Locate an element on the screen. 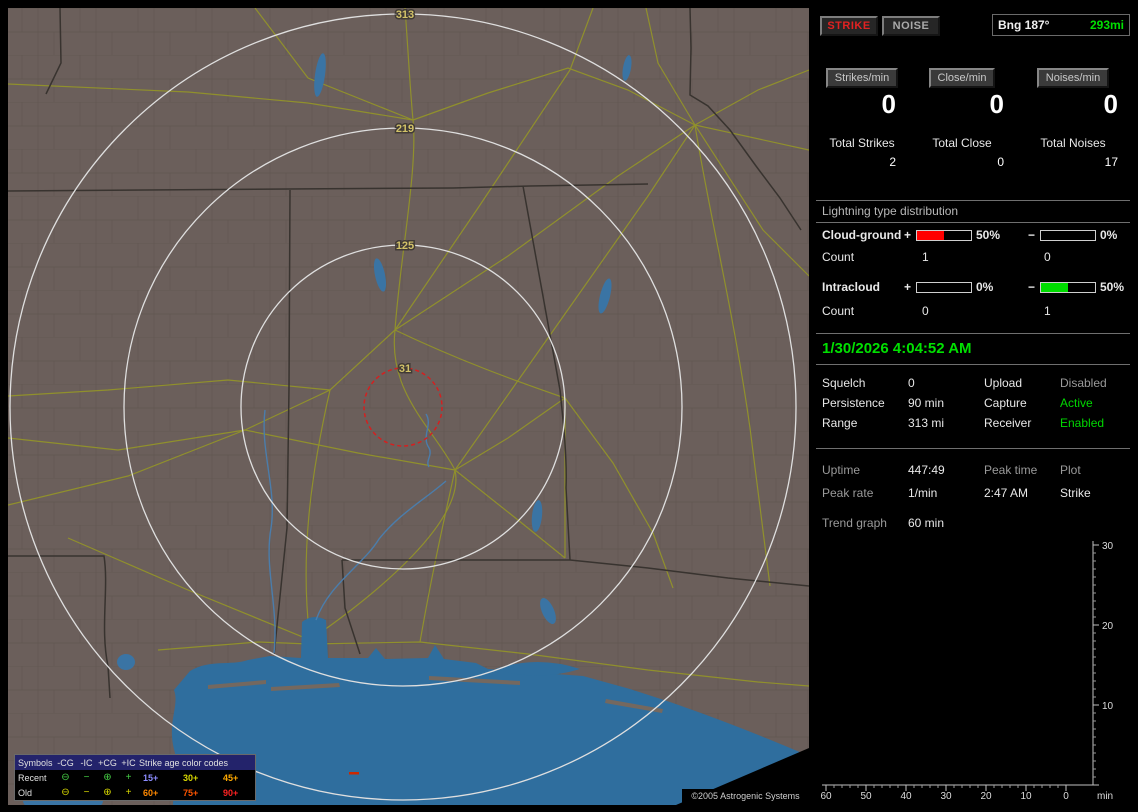  age-90-label: 90+ is located at coordinates (231, 792).